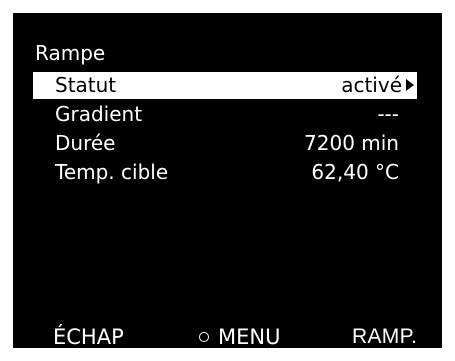 The height and width of the screenshot is (361, 455). What do you see at coordinates (85, 143) in the screenshot?
I see `menu-row-label: Durée` at bounding box center [85, 143].